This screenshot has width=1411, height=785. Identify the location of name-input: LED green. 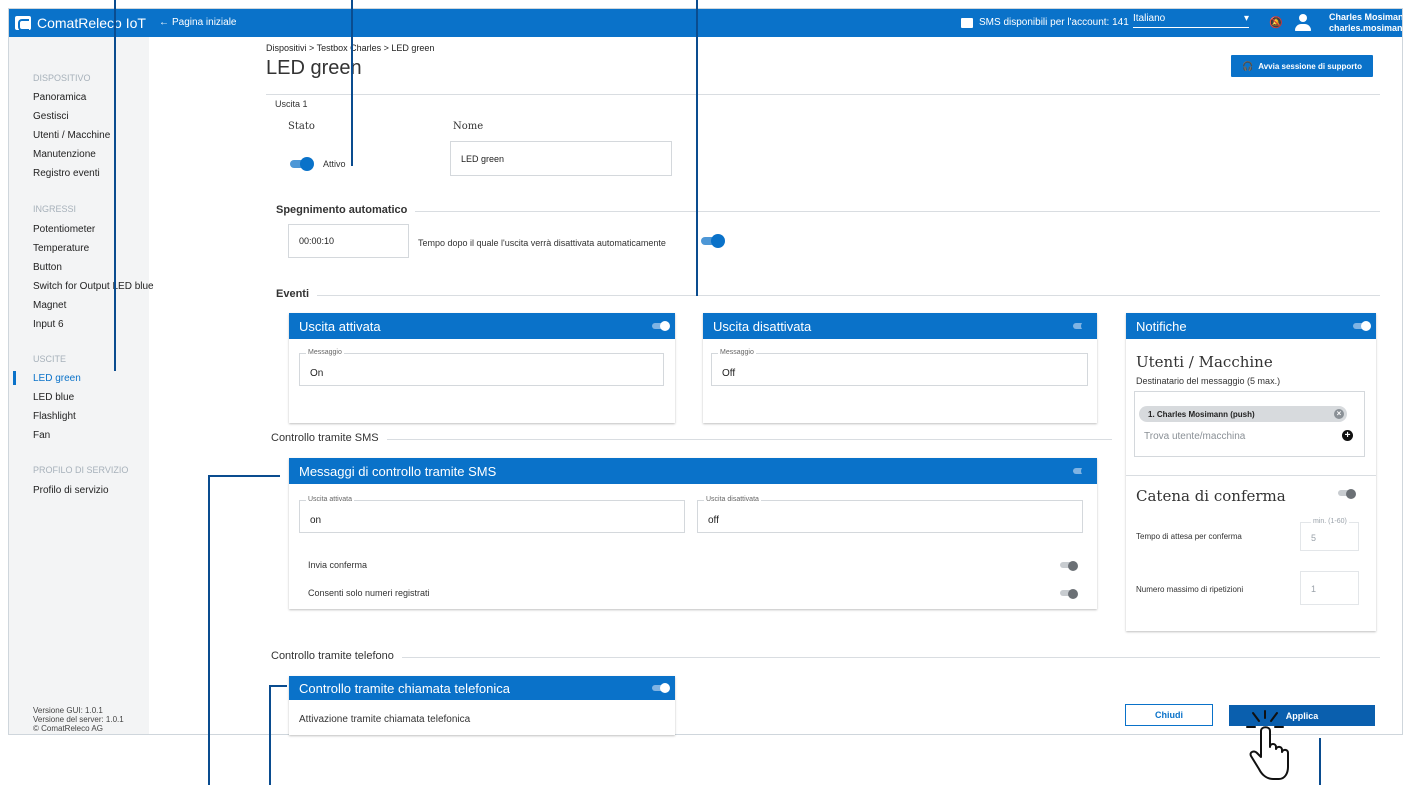
(561, 158).